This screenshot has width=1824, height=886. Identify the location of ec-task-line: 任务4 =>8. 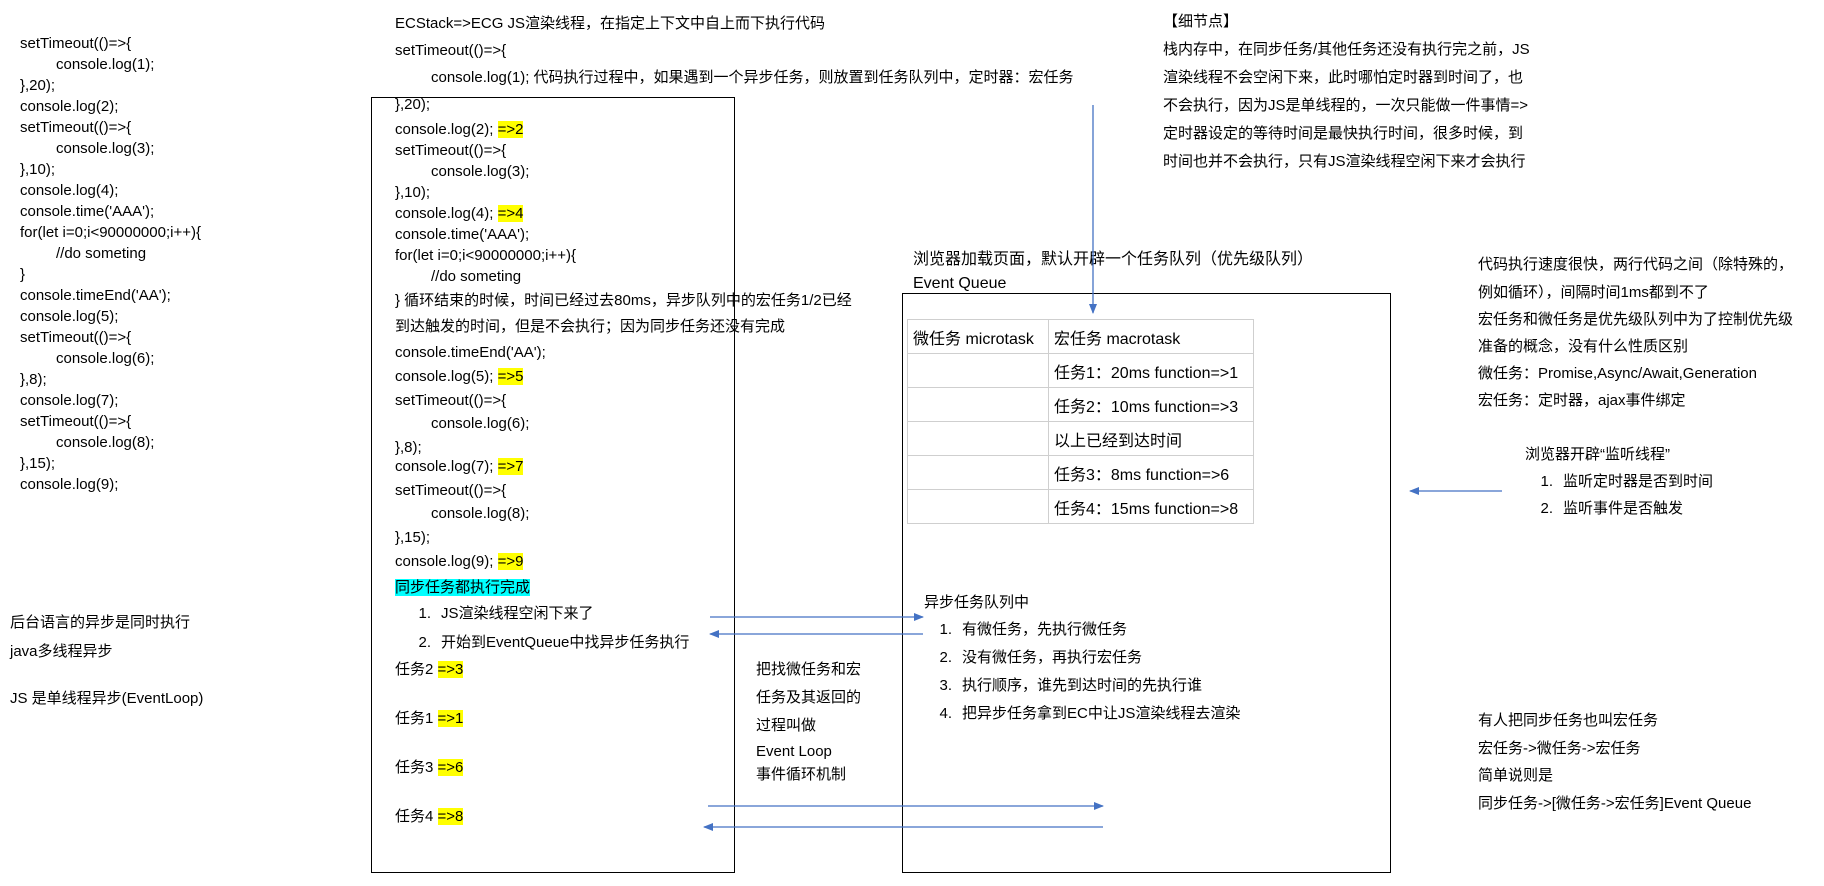
(429, 816).